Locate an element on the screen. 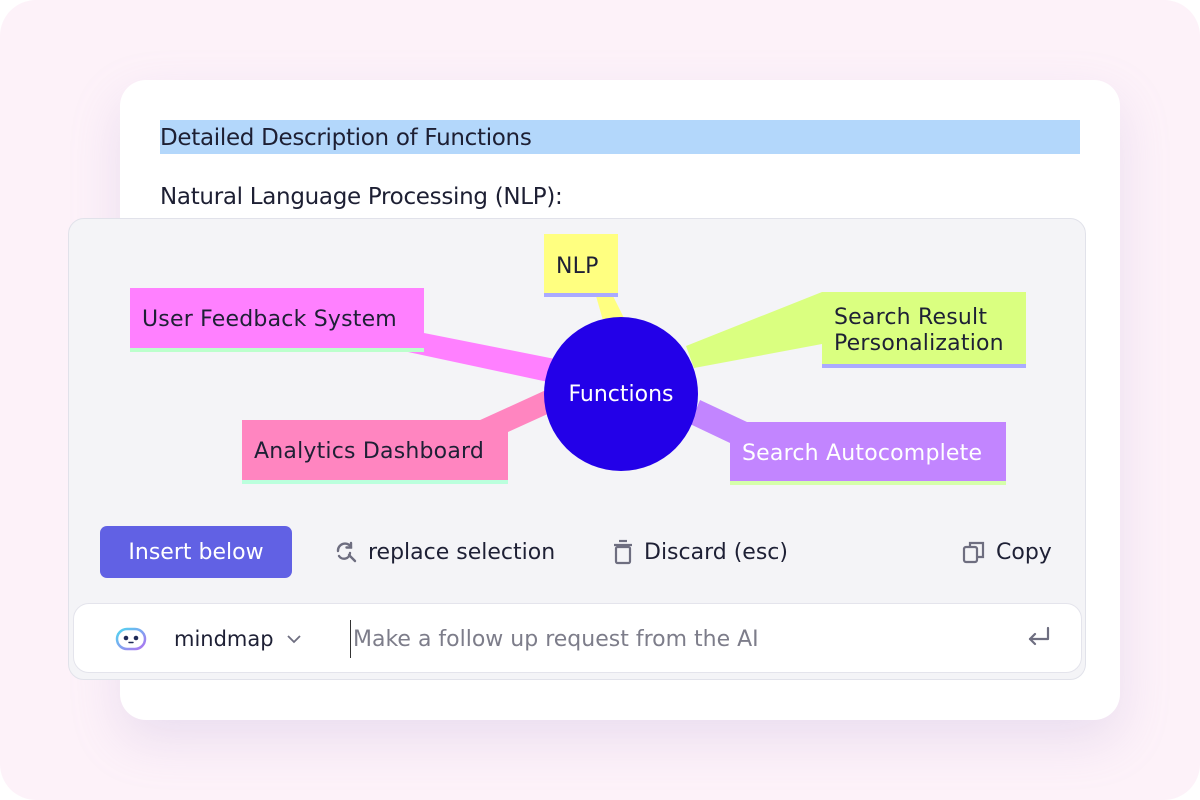 The width and height of the screenshot is (1200, 800). section-heading: Natural Language Processing (NLP): is located at coordinates (361, 197).